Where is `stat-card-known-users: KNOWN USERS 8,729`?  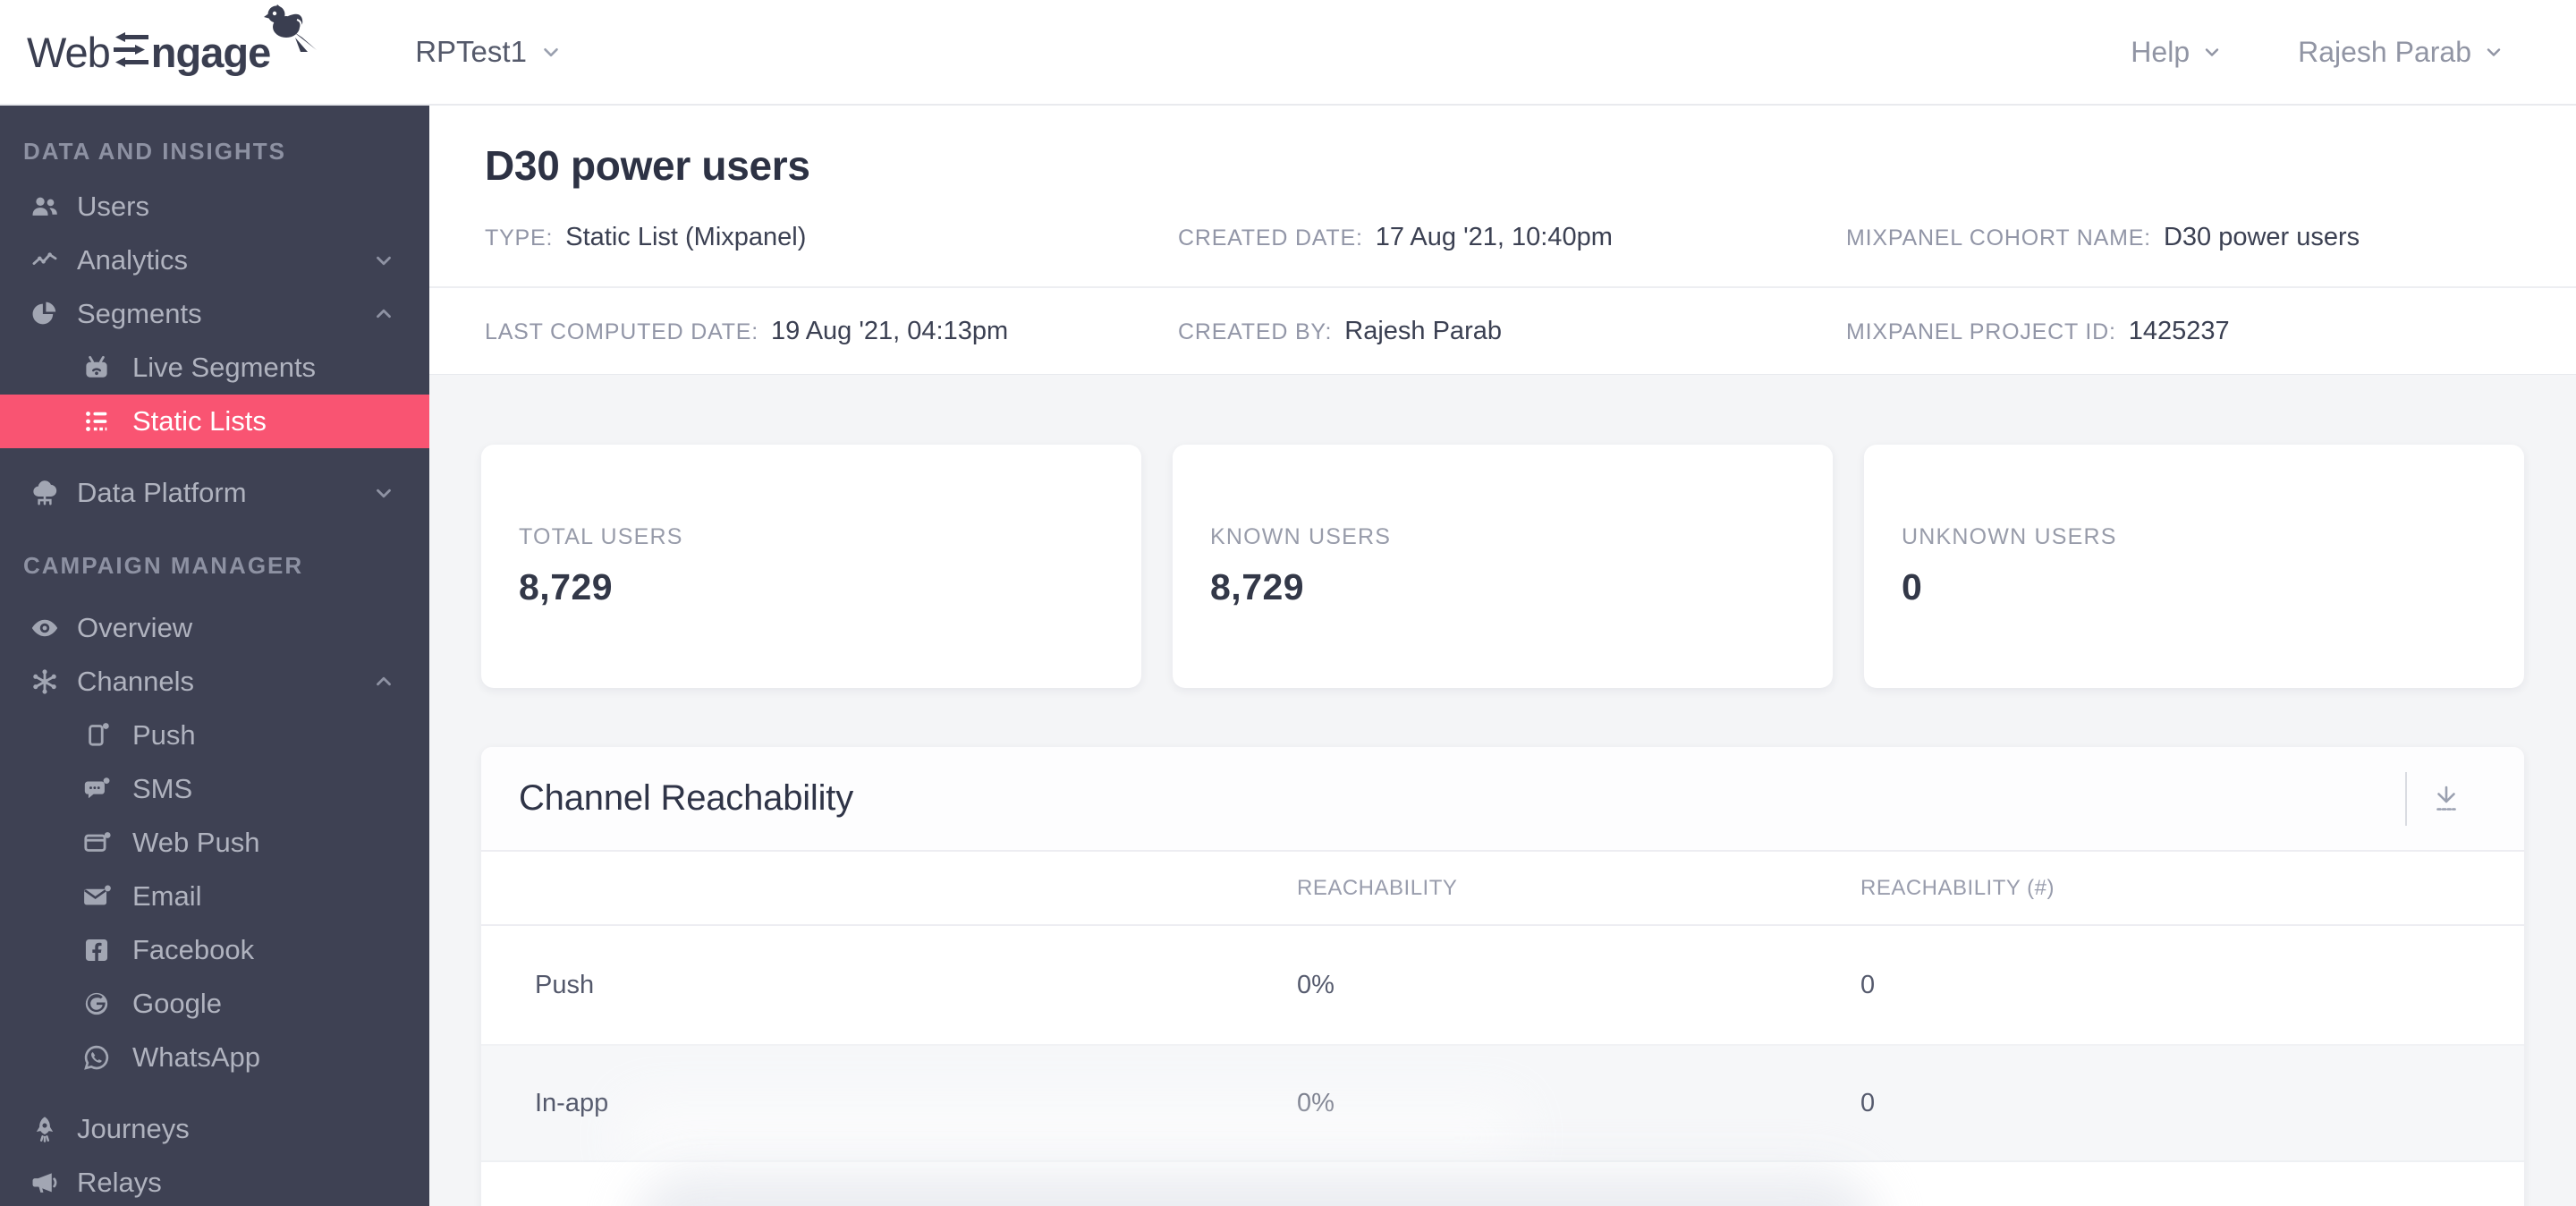
stat-card-known-users: KNOWN USERS 8,729 is located at coordinates (1503, 566).